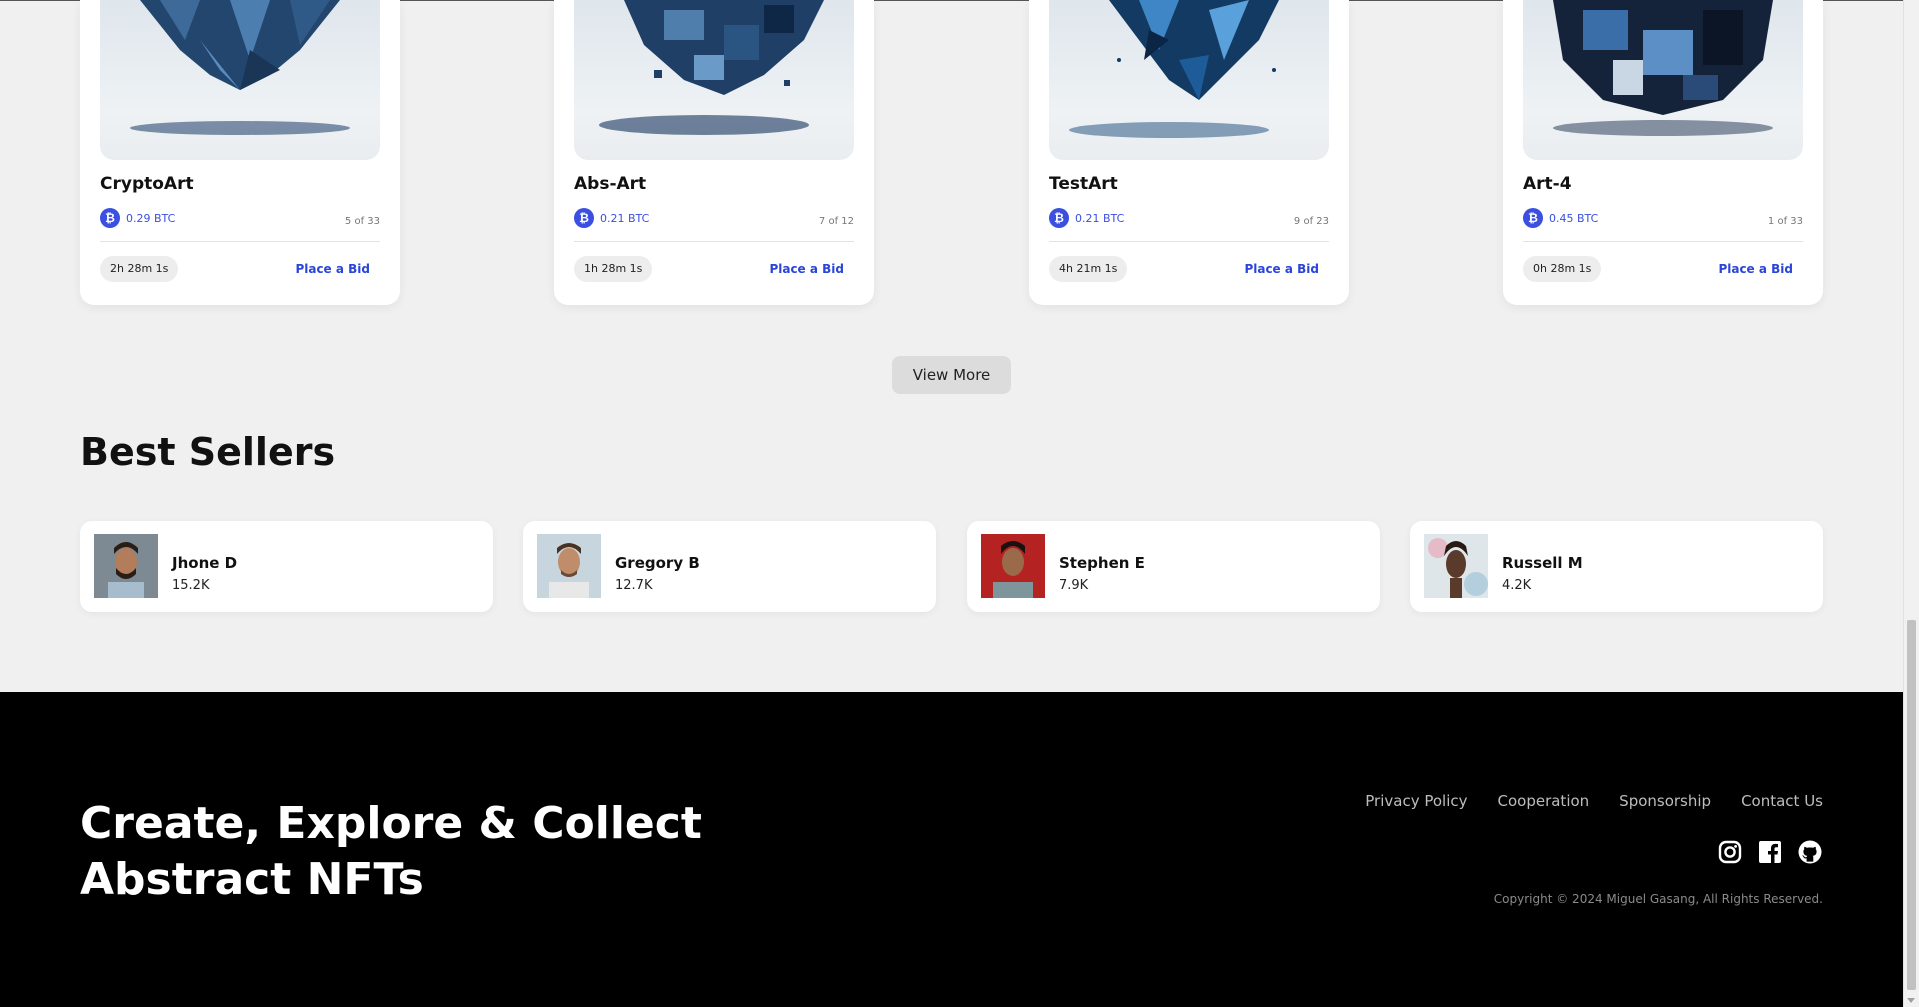 Image resolution: width=1919 pixels, height=1007 pixels. What do you see at coordinates (1810, 852) in the screenshot?
I see `github-icon` at bounding box center [1810, 852].